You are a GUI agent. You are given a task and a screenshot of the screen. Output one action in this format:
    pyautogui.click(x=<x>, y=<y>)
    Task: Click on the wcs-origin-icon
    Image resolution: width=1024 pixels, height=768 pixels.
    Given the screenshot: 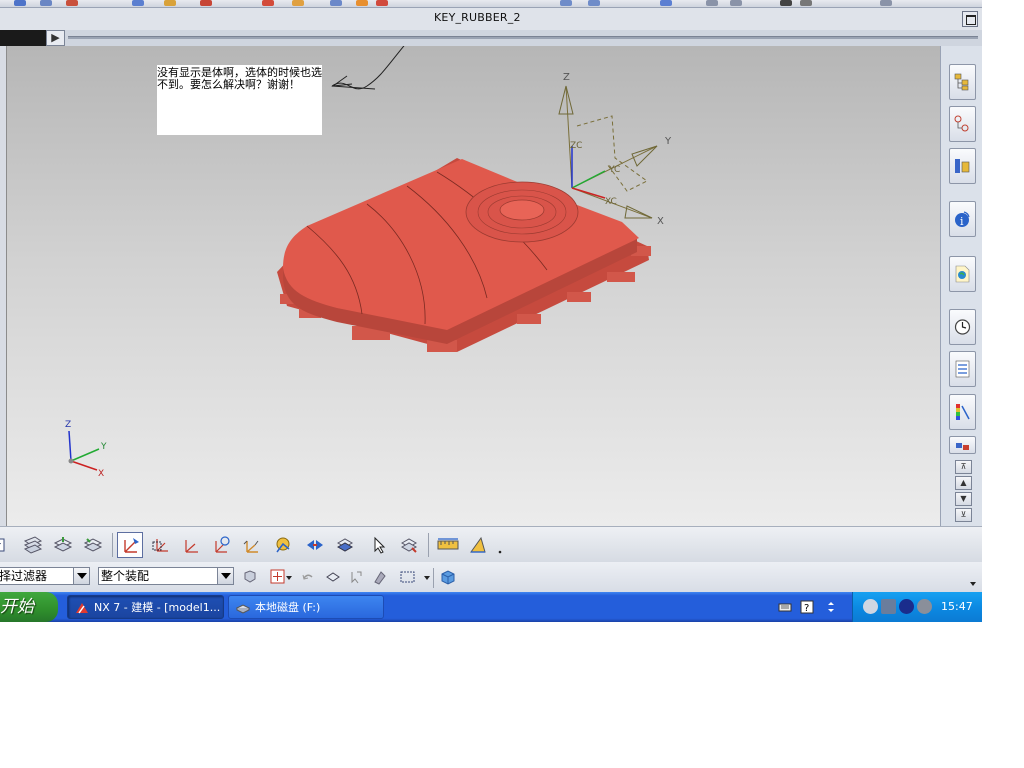 What is the action you would take?
    pyautogui.click(x=160, y=545)
    